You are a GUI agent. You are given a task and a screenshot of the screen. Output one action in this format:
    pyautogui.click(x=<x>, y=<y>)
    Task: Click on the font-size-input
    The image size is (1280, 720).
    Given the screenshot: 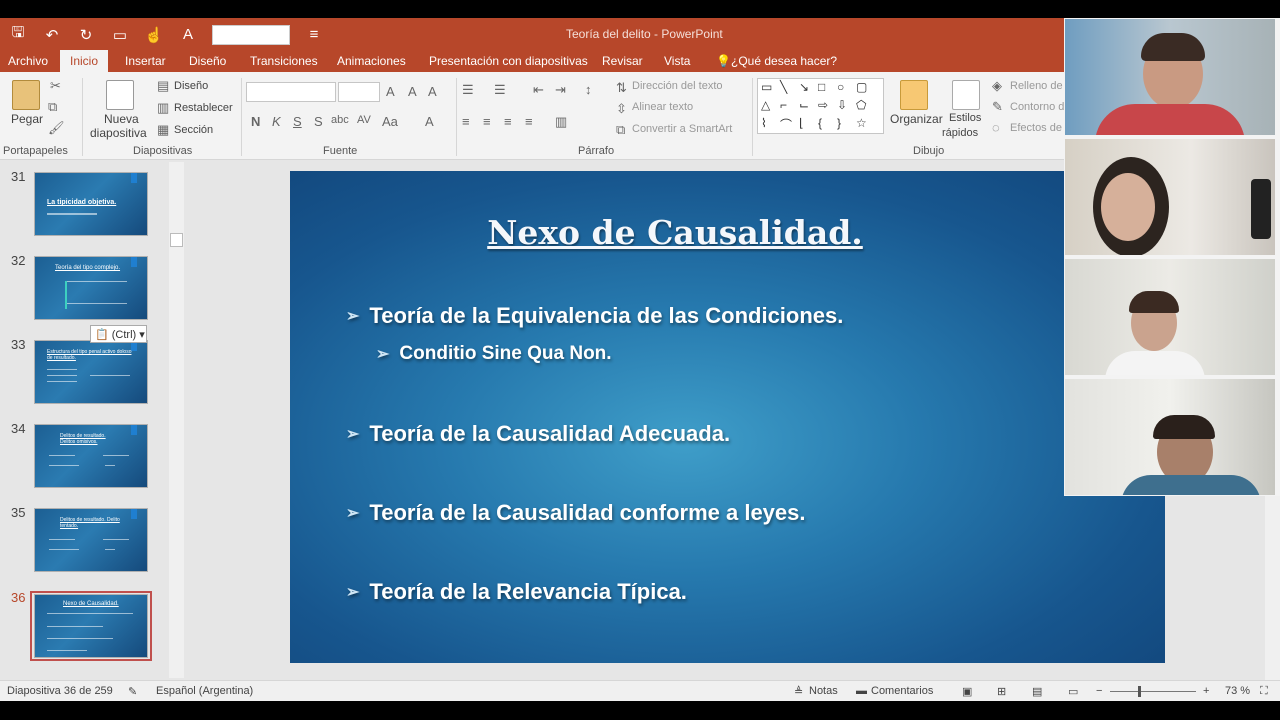 What is the action you would take?
    pyautogui.click(x=359, y=92)
    